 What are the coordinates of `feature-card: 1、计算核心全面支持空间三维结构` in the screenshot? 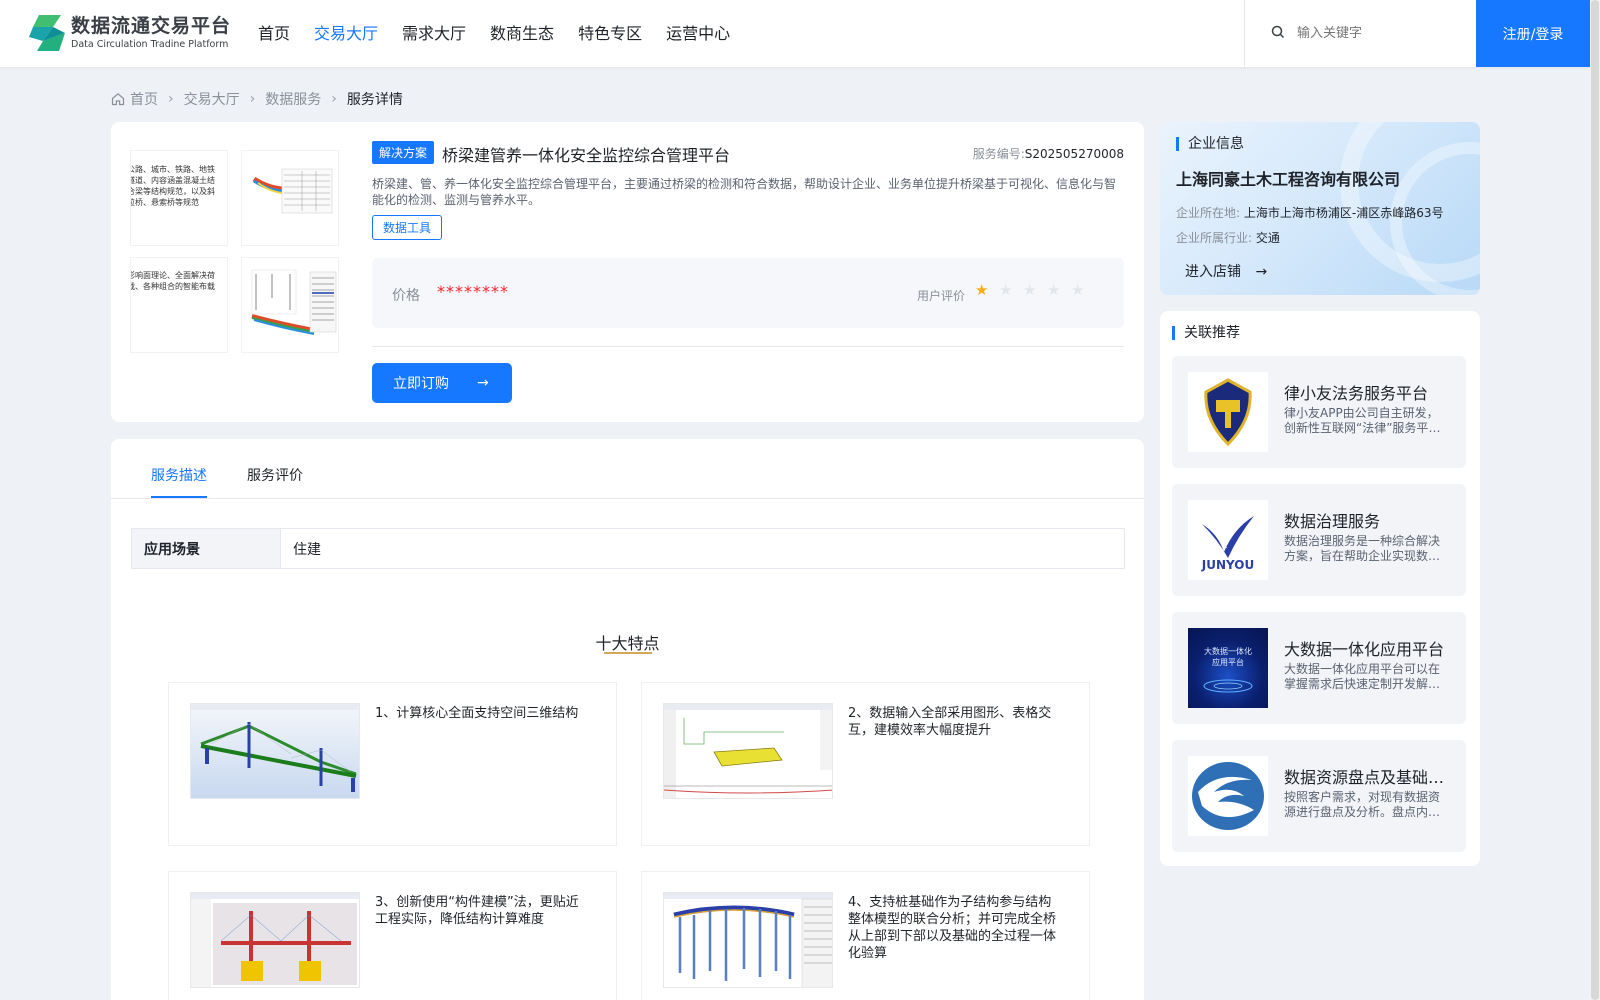 It's located at (392, 764).